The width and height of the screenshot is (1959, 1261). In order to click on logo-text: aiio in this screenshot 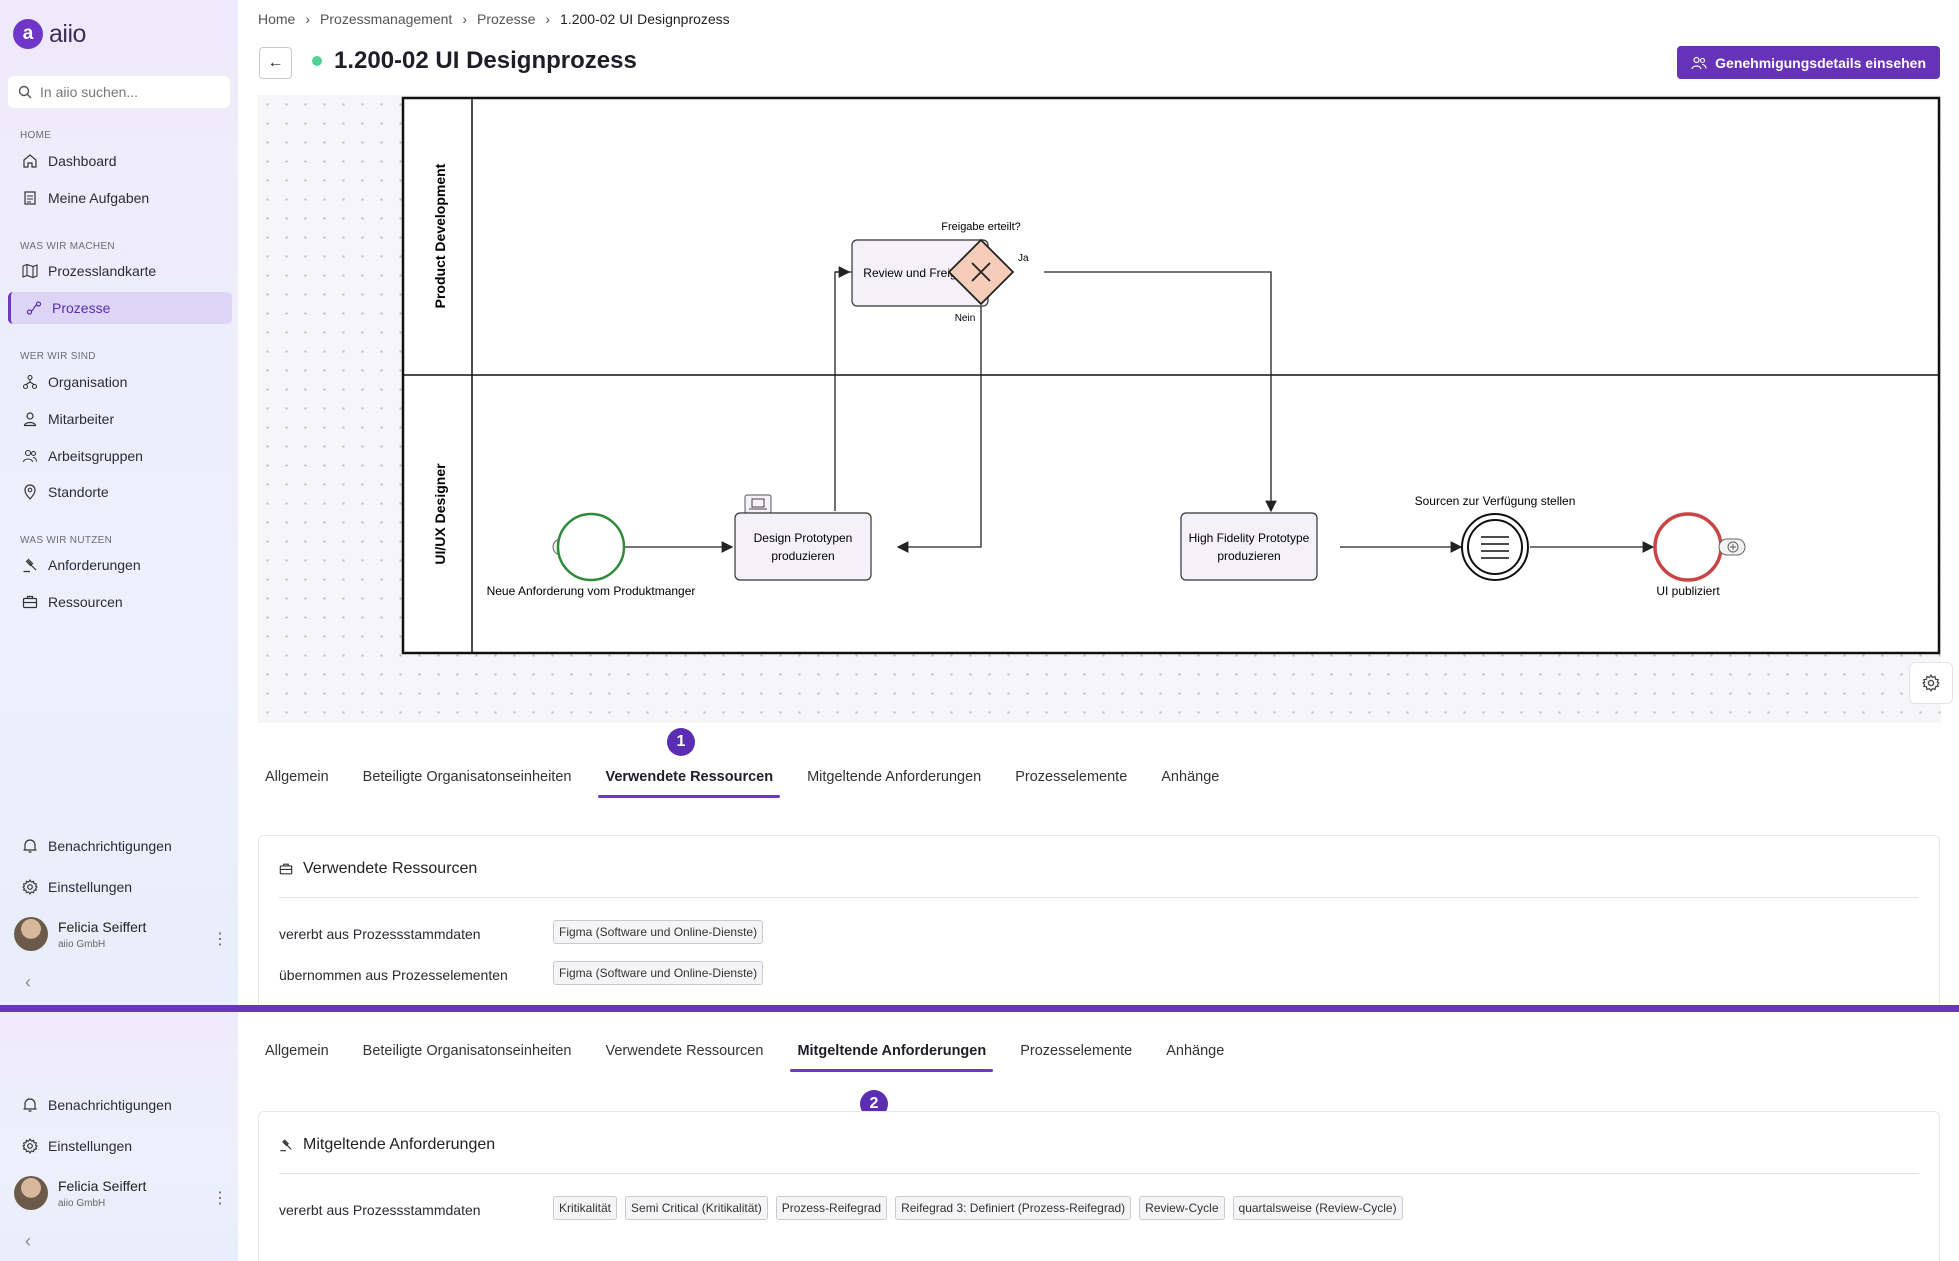, I will do `click(67, 33)`.